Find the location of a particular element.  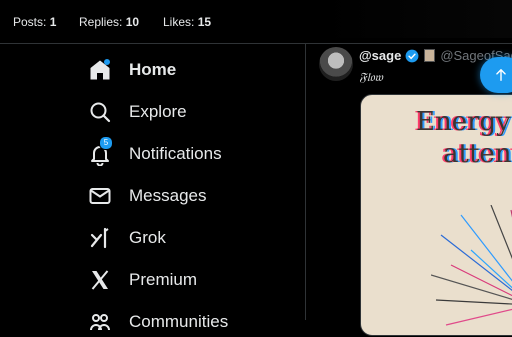

posts-stat-label: Posts: is located at coordinates (30, 22).